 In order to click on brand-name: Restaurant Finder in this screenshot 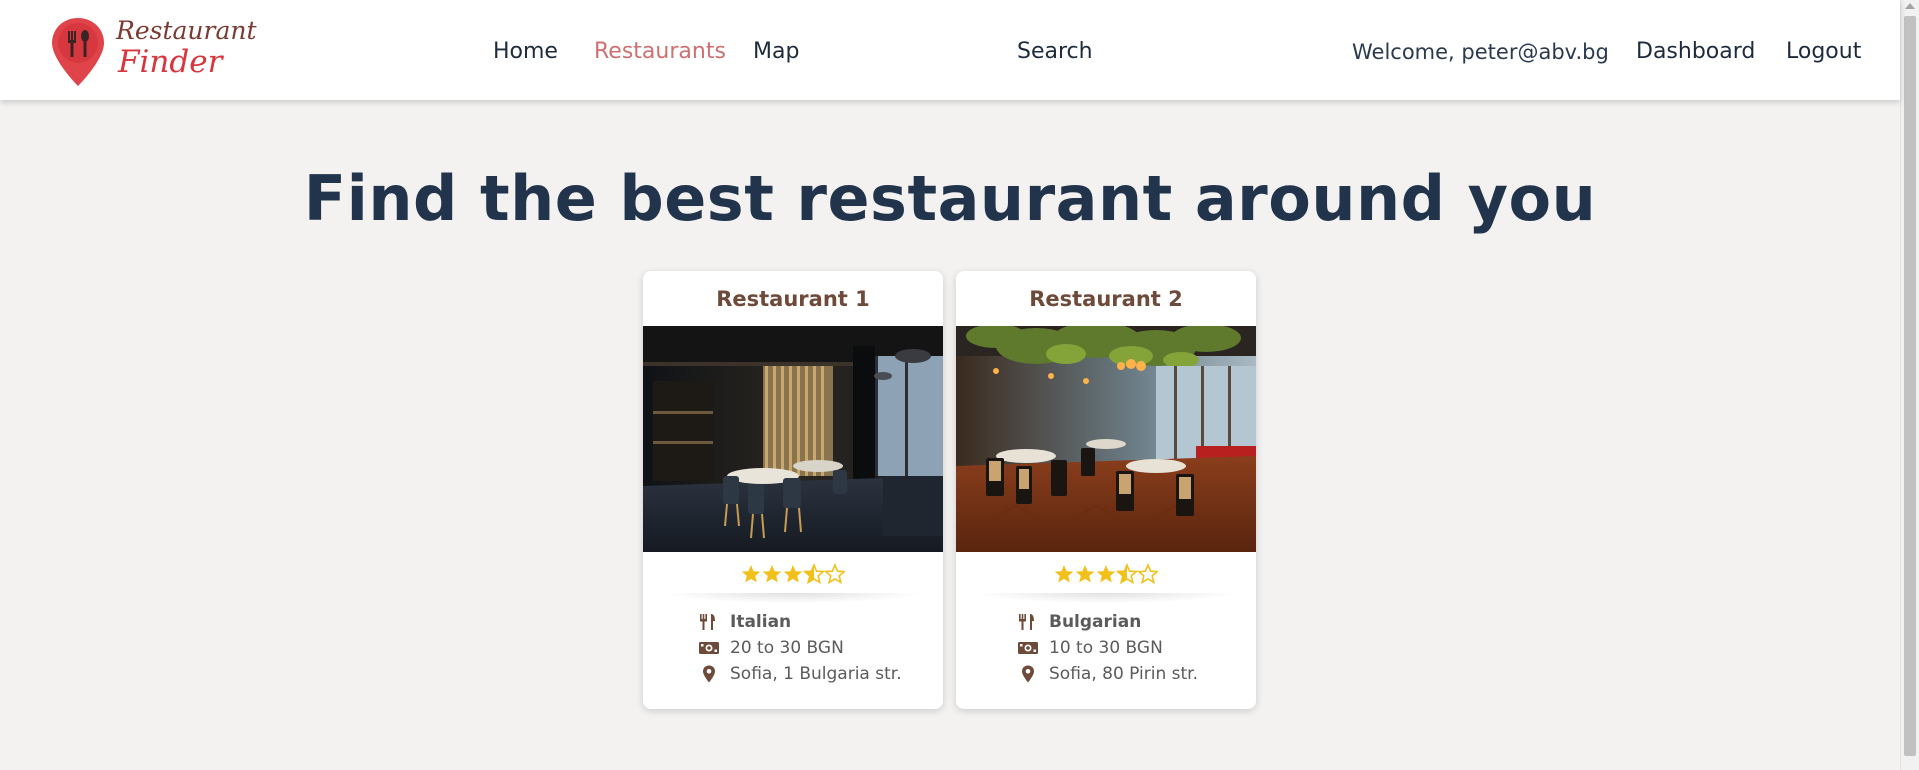, I will do `click(186, 48)`.